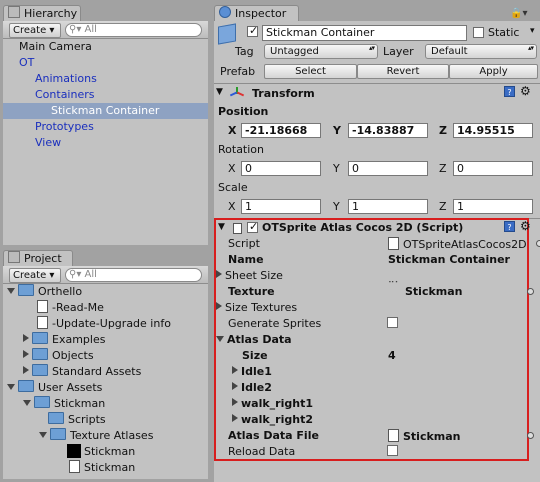 The width and height of the screenshot is (540, 482). What do you see at coordinates (64, 127) in the screenshot?
I see `hierarchy-item-prototypes: Prototypes` at bounding box center [64, 127].